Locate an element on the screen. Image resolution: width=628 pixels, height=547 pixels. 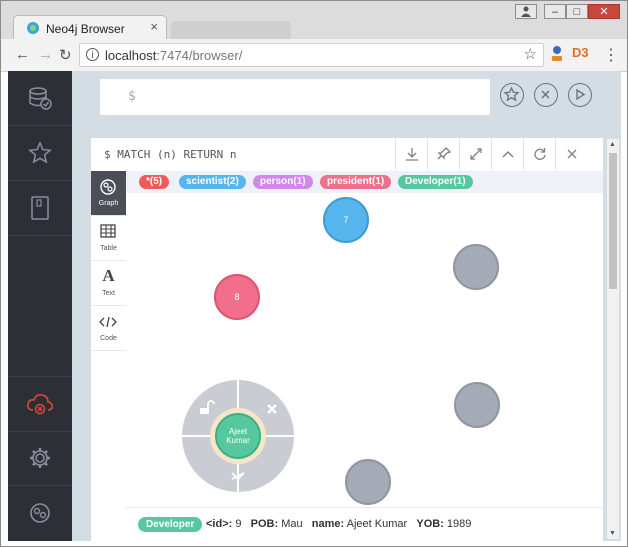
legend-pill-person: person(1) is located at coordinates (283, 182).